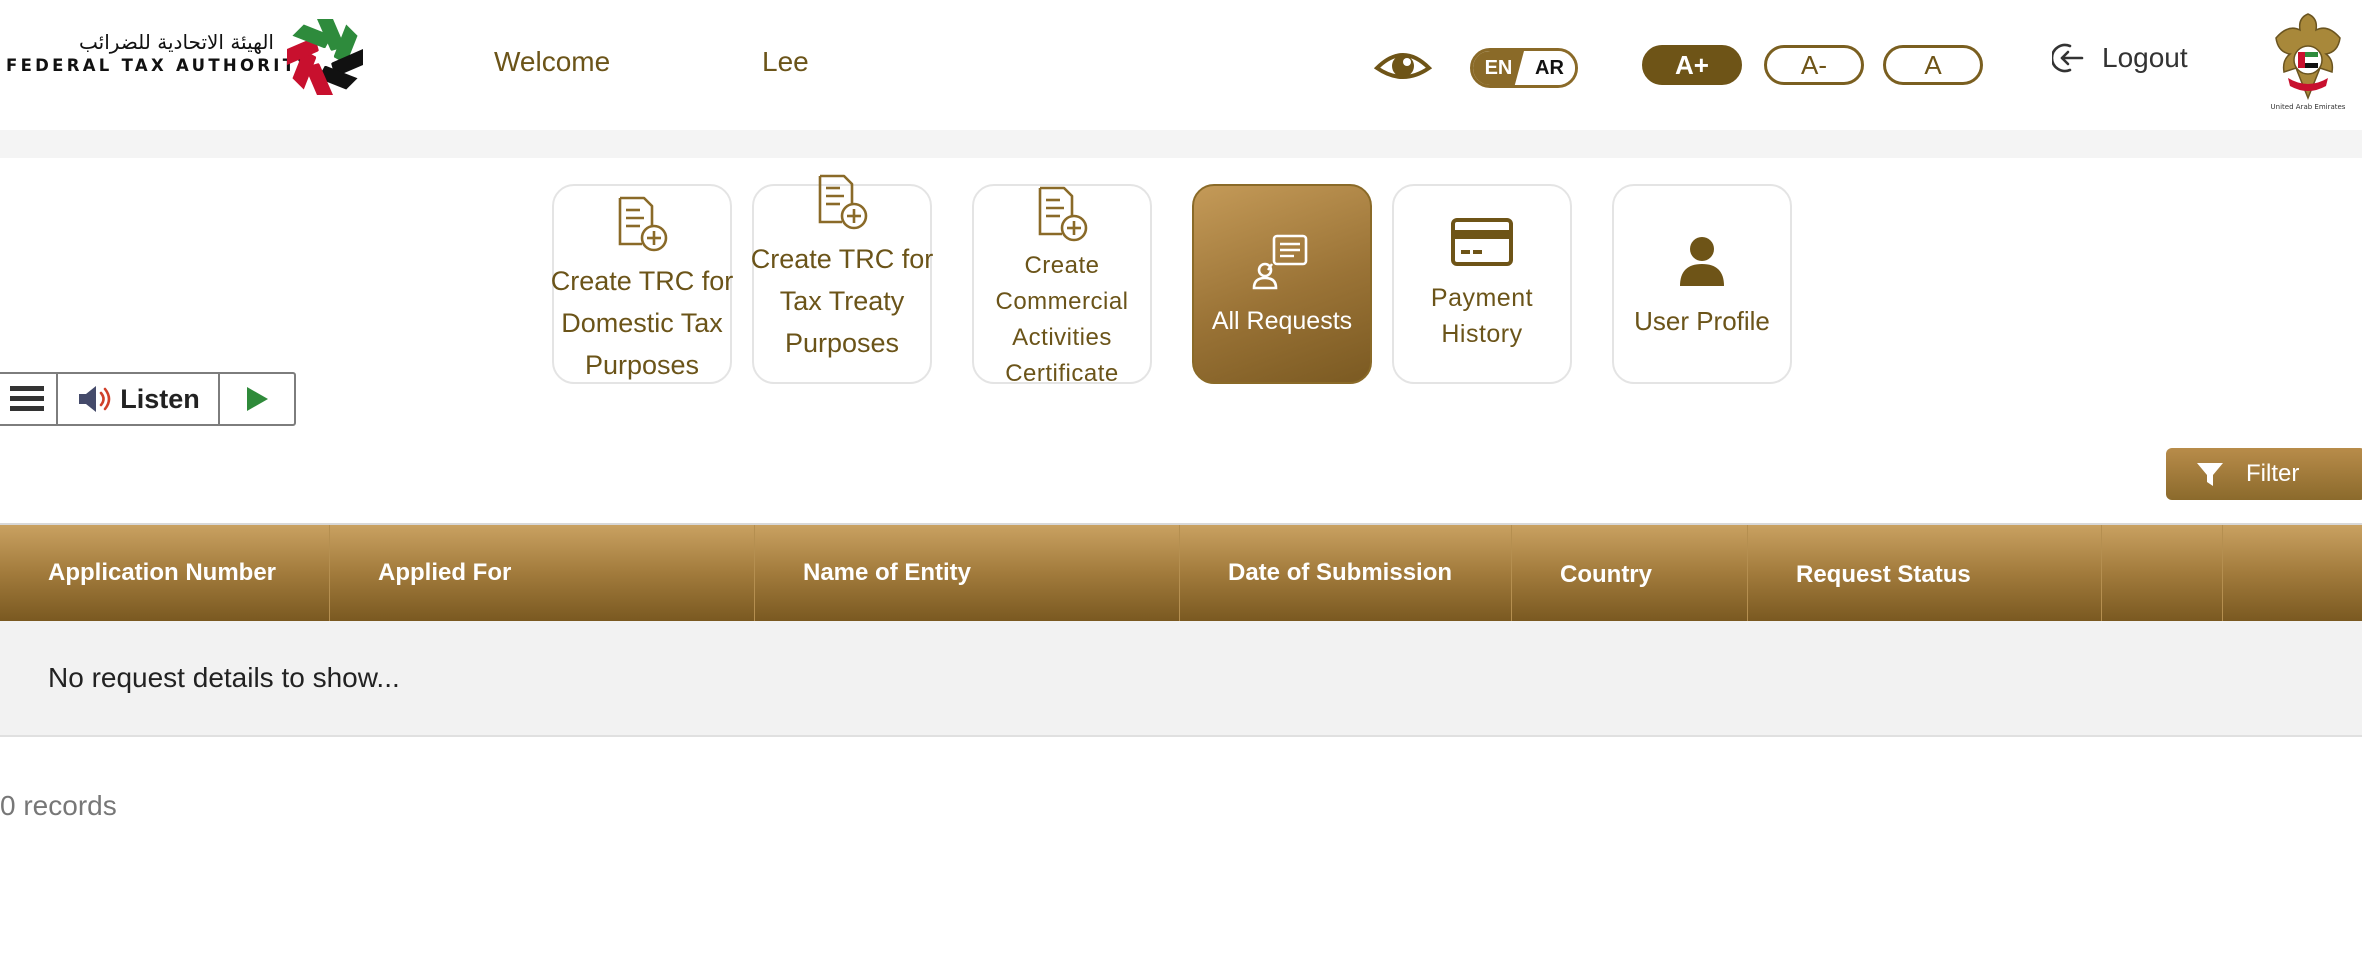 This screenshot has width=2362, height=978. What do you see at coordinates (1630, 573) in the screenshot?
I see `column-country: Country` at bounding box center [1630, 573].